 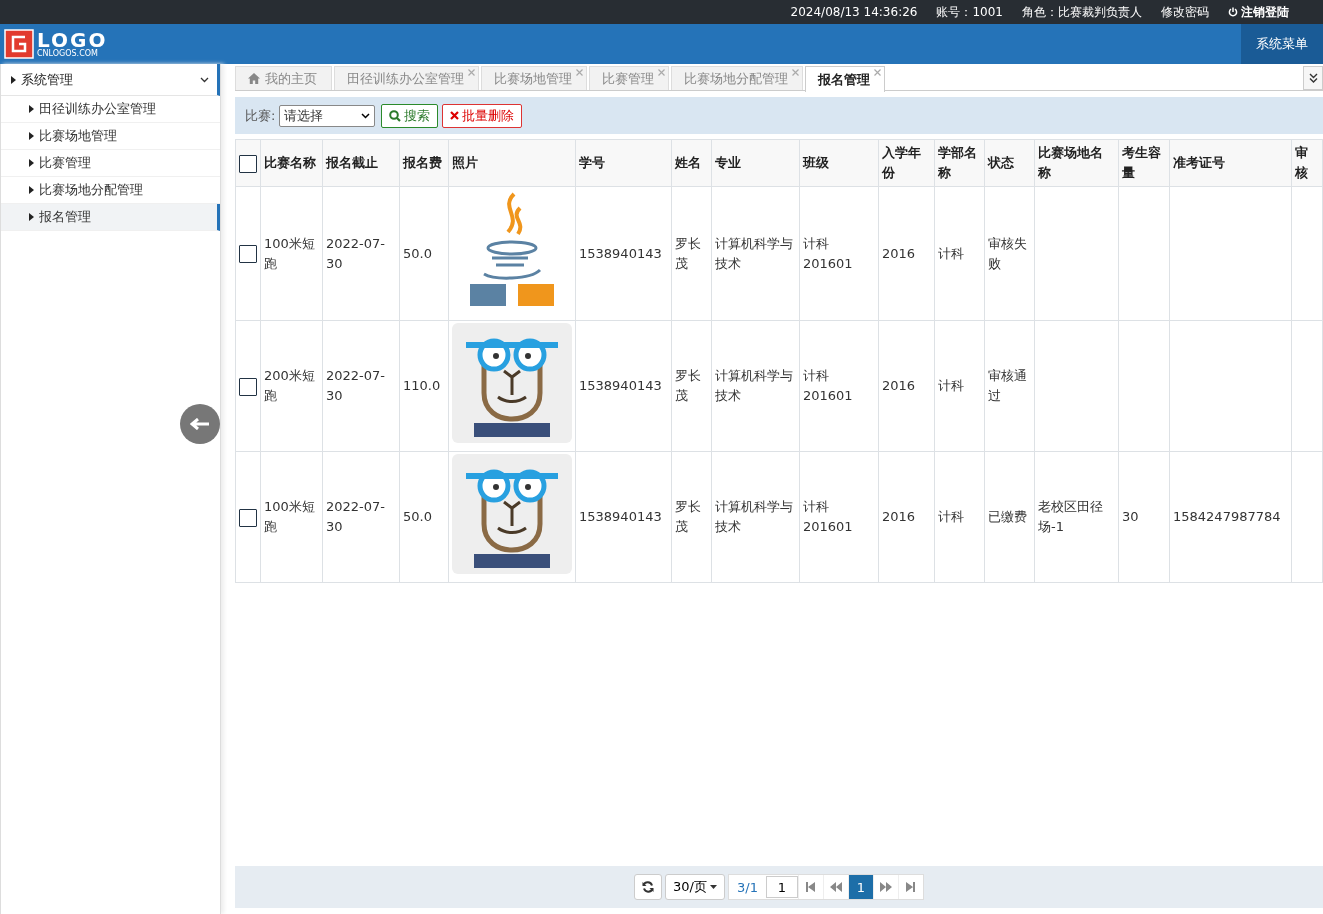 What do you see at coordinates (482, 115) in the screenshot?
I see `batch-delete-button: 批量删除` at bounding box center [482, 115].